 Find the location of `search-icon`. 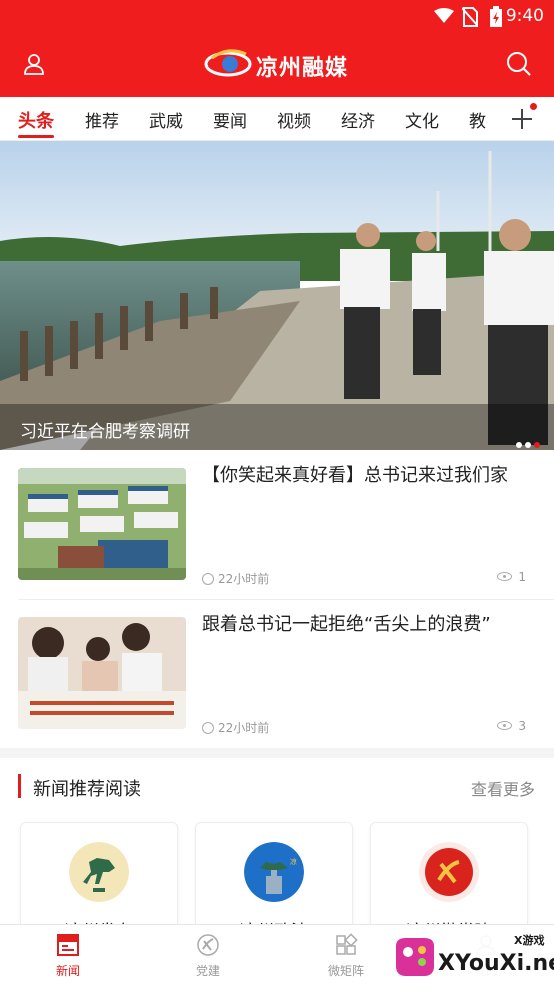

search-icon is located at coordinates (519, 64).